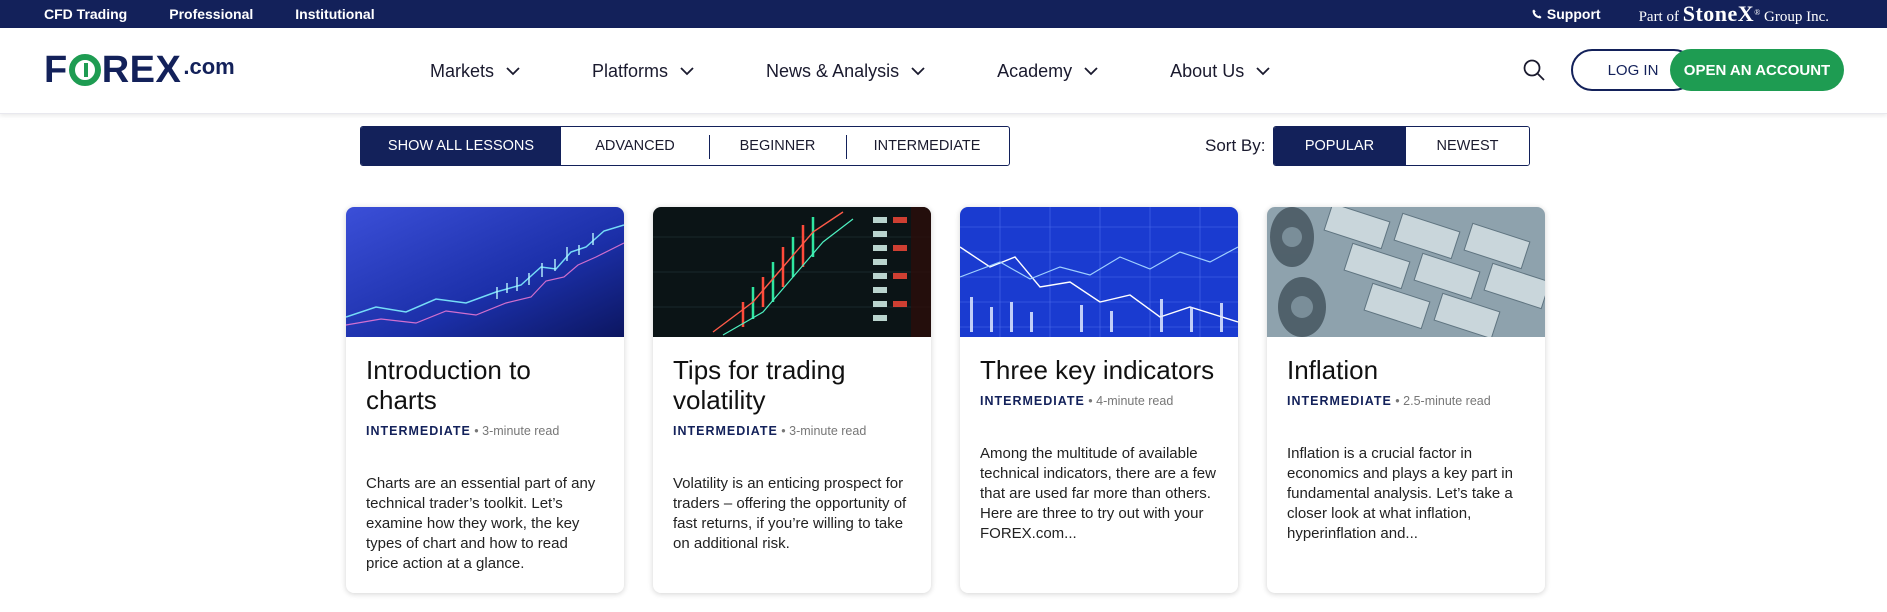  I want to click on indicator-chart-image, so click(1099, 272).